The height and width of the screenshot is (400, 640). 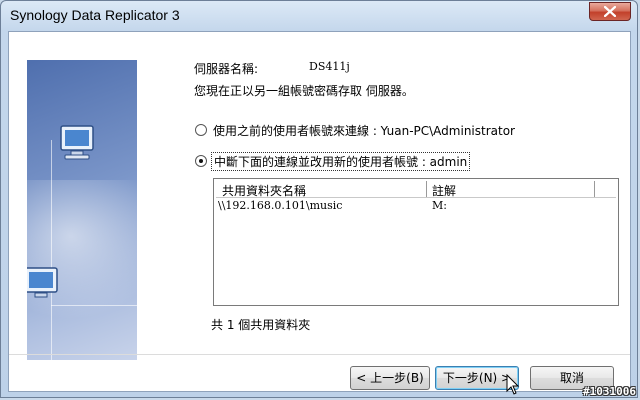 I want to click on close-button, so click(x=610, y=11).